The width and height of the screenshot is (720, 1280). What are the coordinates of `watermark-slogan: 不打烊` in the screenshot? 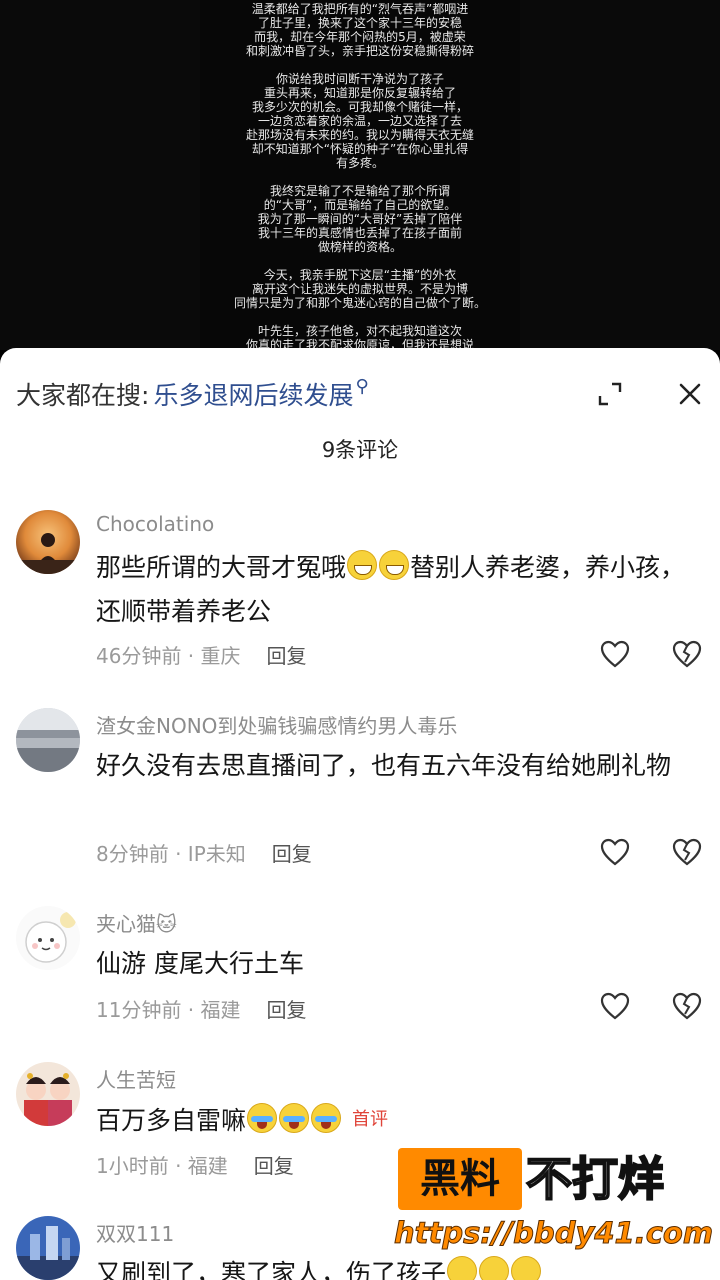 It's located at (595, 1179).